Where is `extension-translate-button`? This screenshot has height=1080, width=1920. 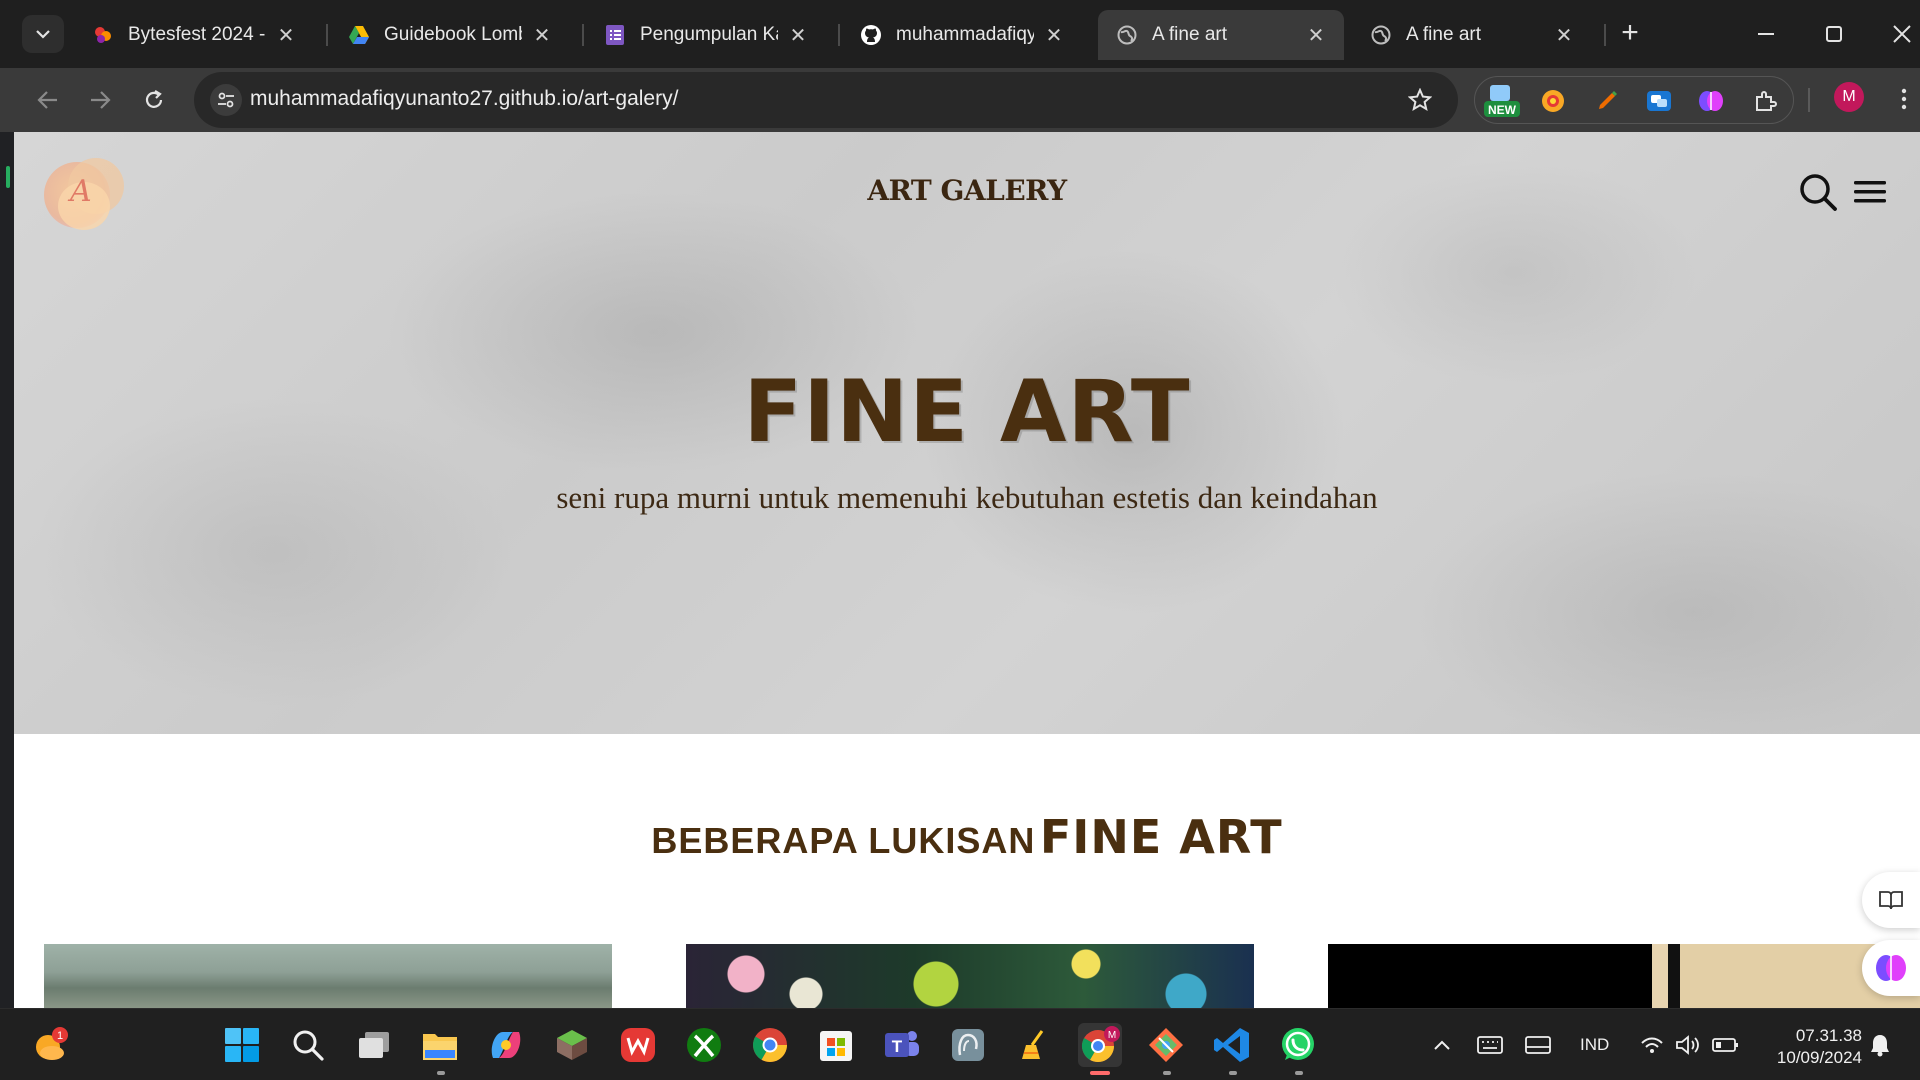 extension-translate-button is located at coordinates (1659, 101).